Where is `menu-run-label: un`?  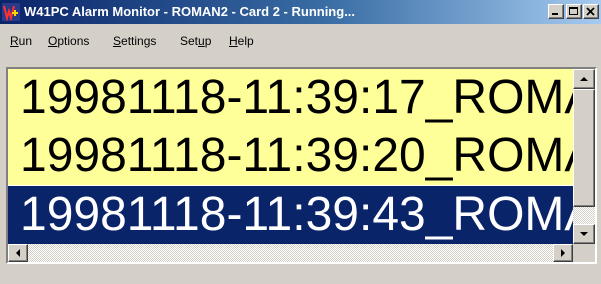
menu-run-label: un is located at coordinates (25, 41).